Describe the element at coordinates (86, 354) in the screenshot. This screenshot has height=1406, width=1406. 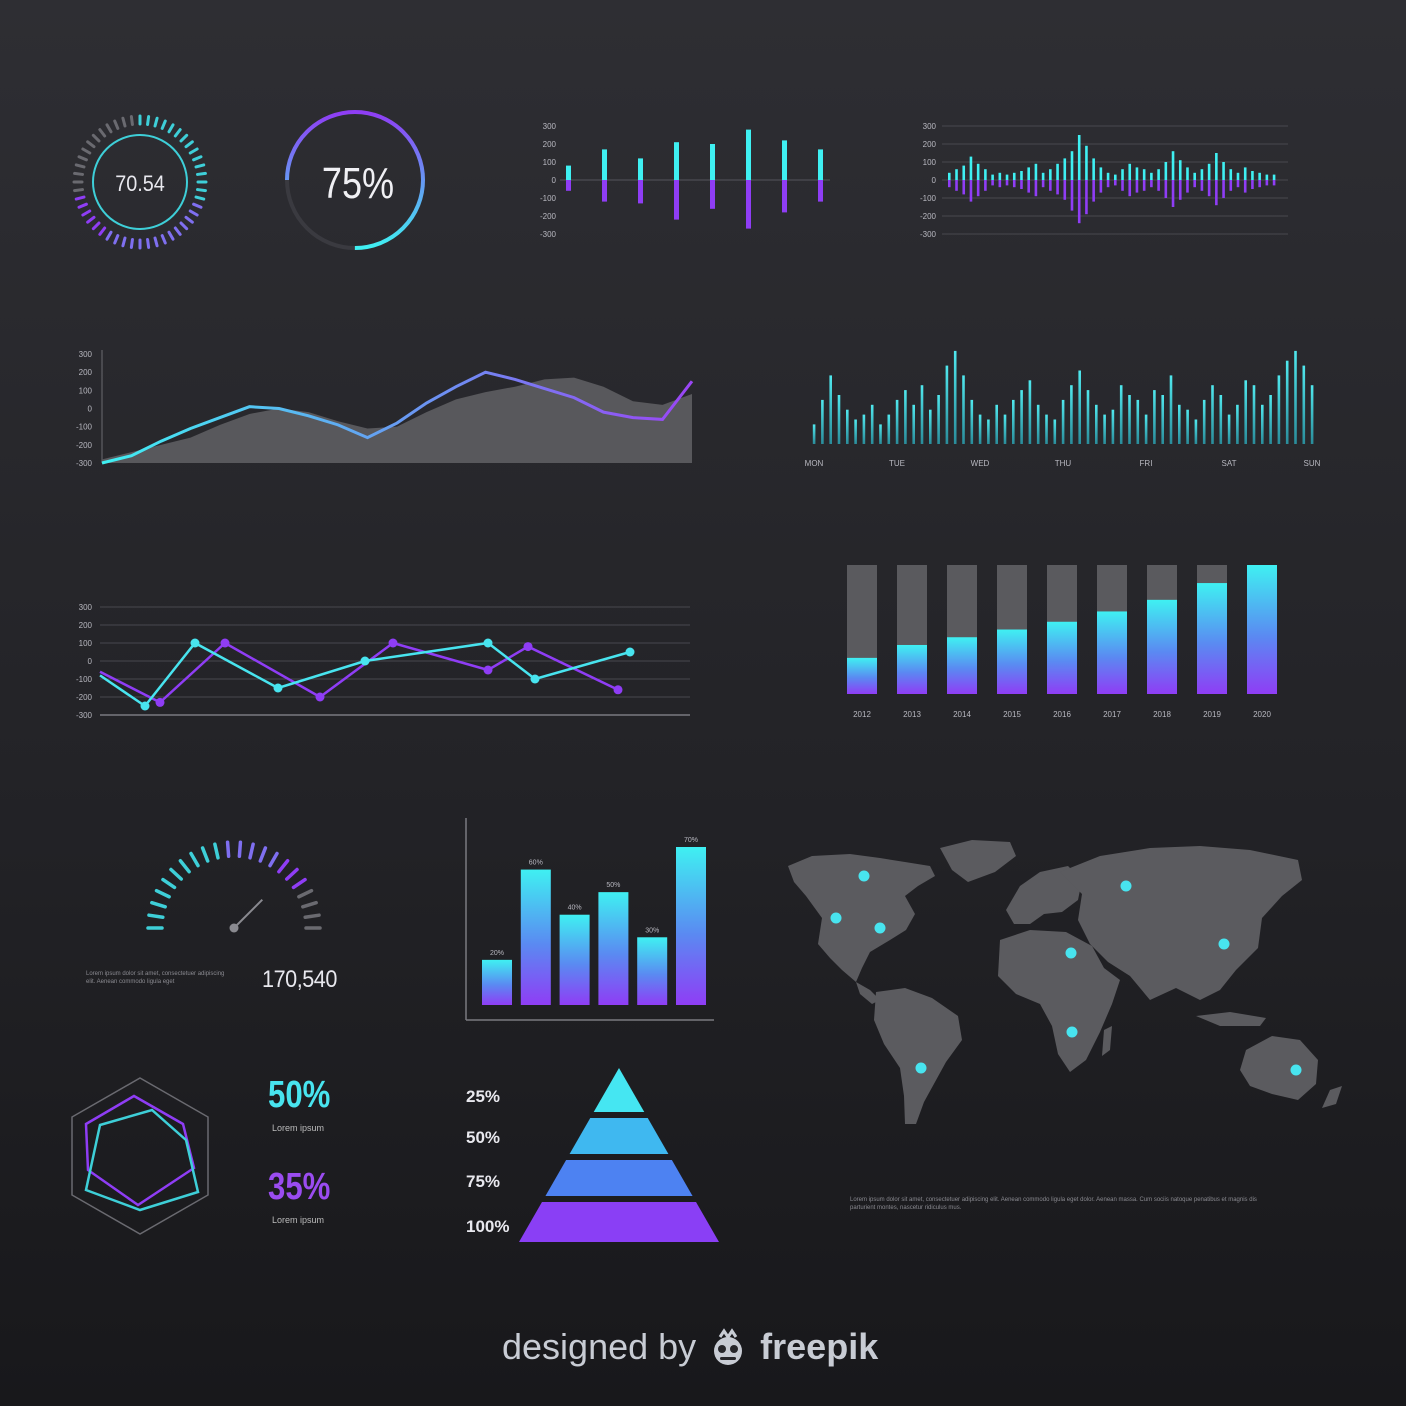
I see `area-line-tick-label: 300` at that location.